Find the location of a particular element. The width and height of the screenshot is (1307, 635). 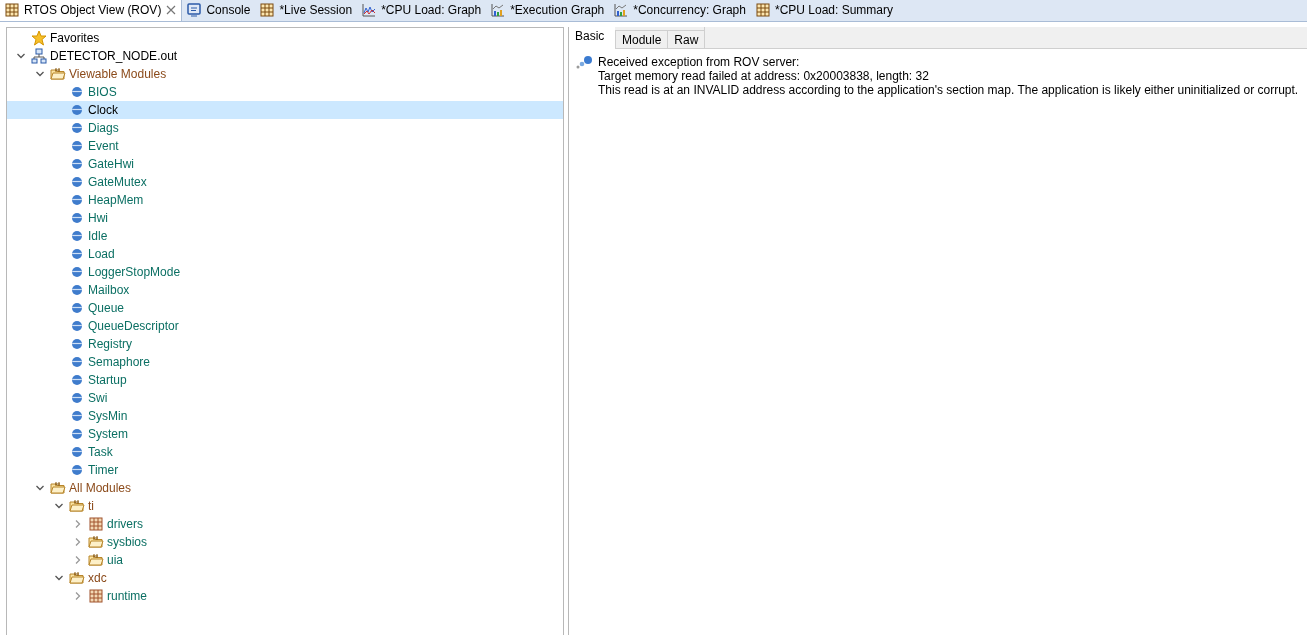

tree-item: LoggerStopMode is located at coordinates (285, 272).